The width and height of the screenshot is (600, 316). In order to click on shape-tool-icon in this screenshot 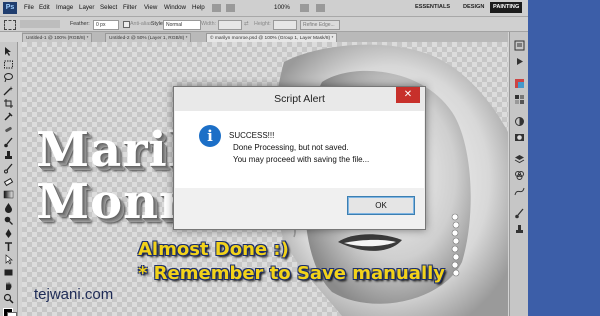, I will do `click(8, 272)`.